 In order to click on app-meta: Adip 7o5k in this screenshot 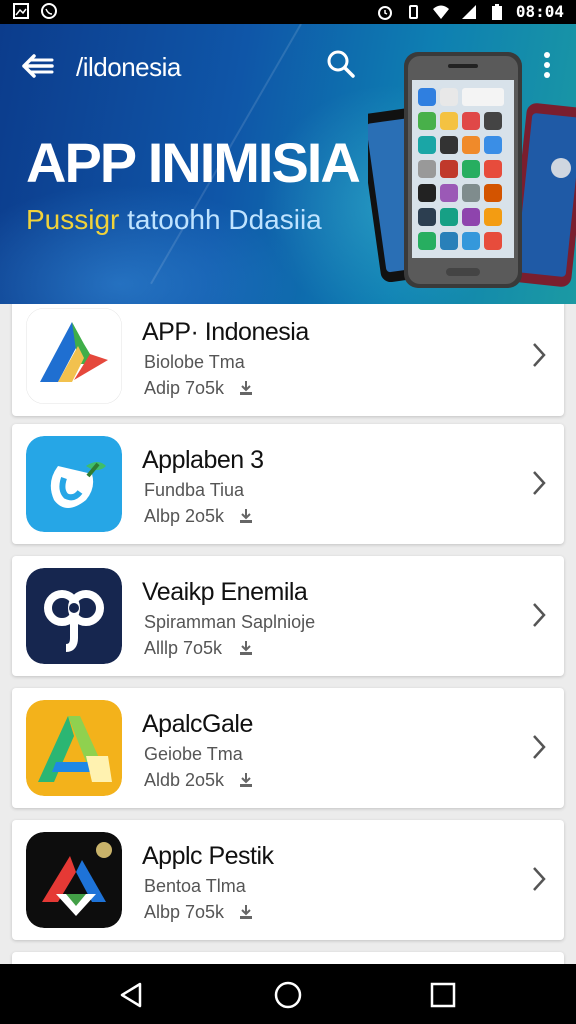, I will do `click(184, 388)`.